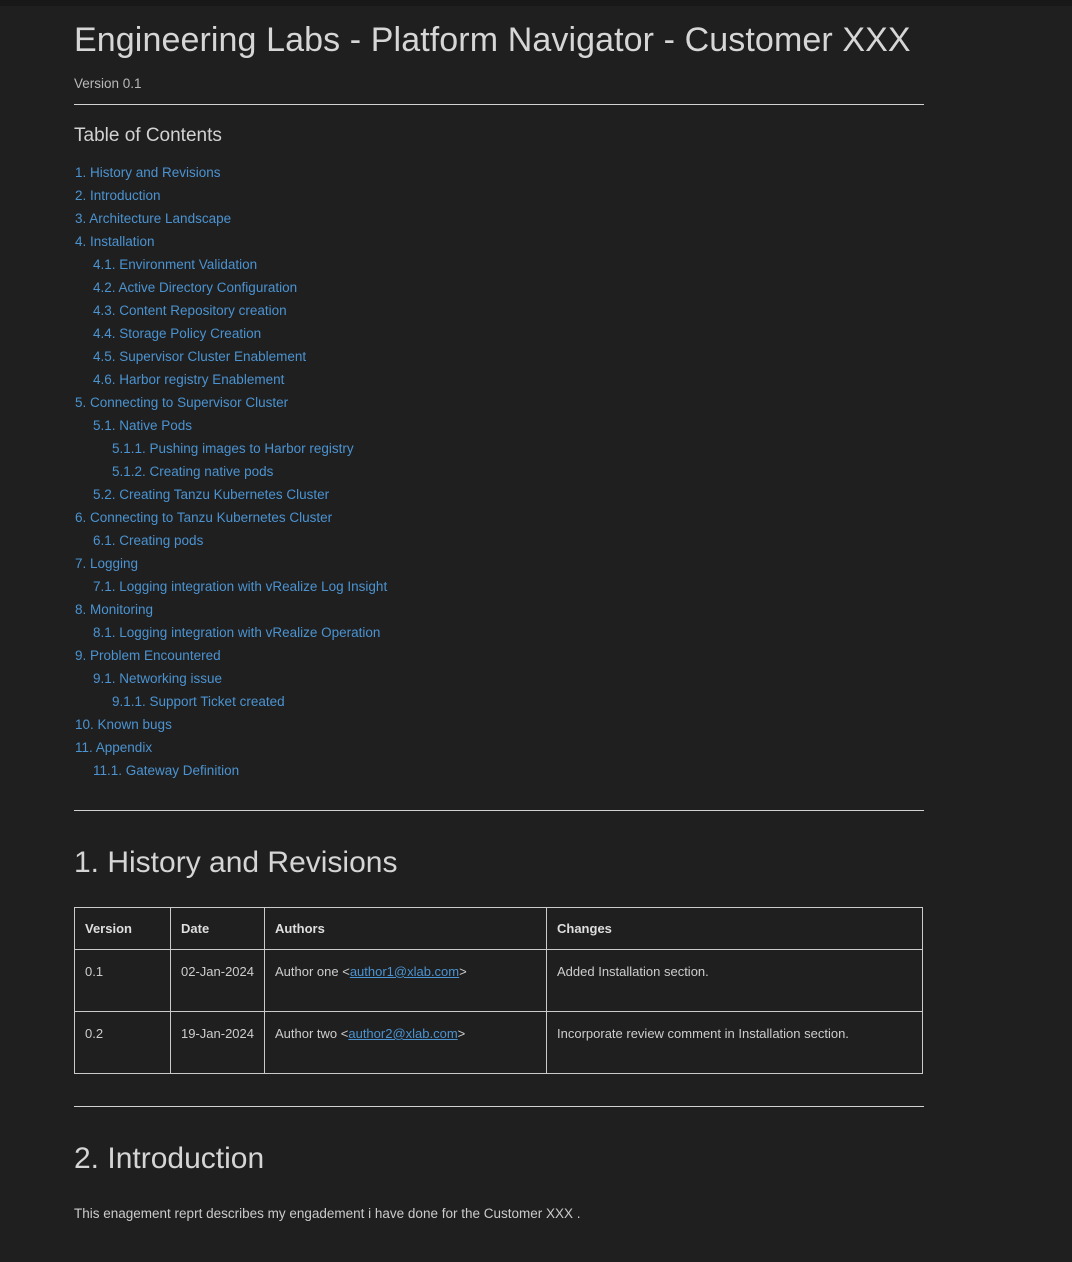  I want to click on column-header-authors: Authors, so click(405, 928).